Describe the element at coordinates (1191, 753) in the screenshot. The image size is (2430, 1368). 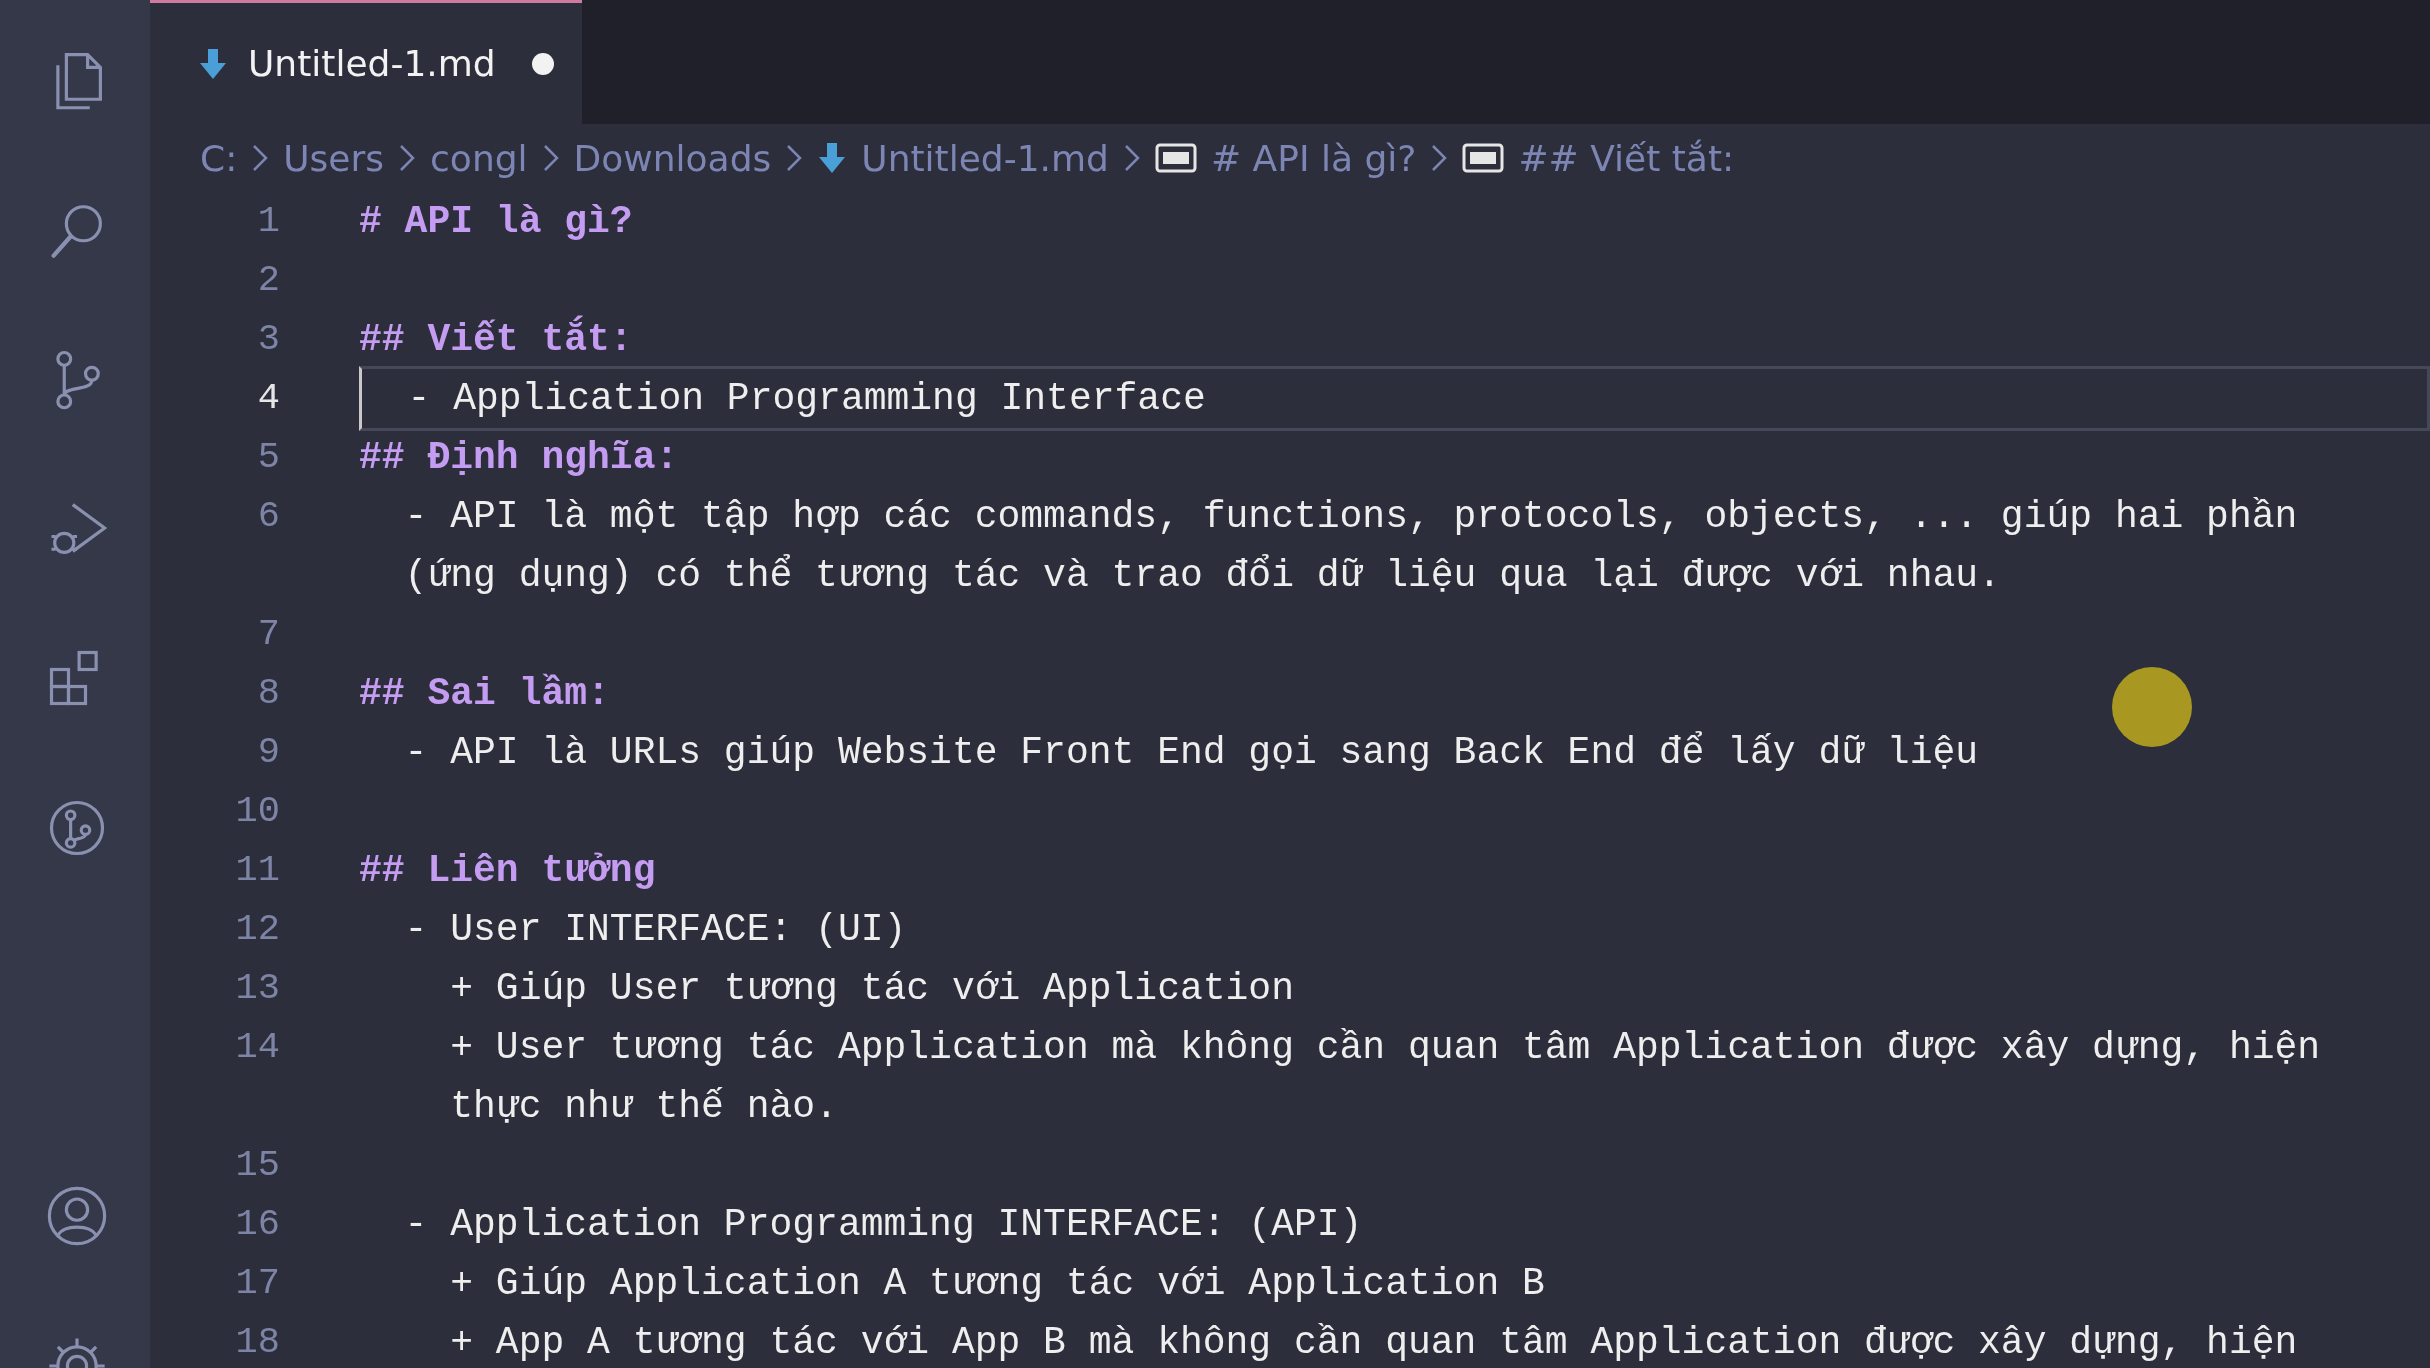
I see `code-line: - API là URLs giúp Website Front End gọi sang Back End để lấy dữ liệu` at that location.